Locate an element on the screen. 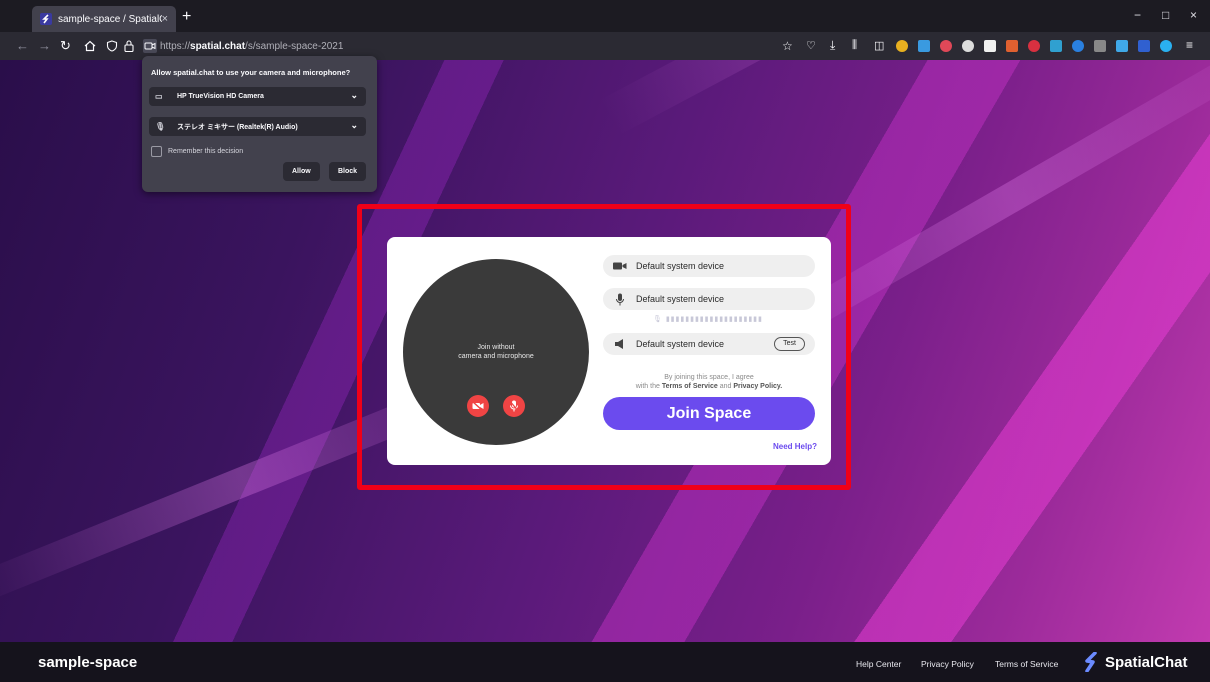 The image size is (1210, 682). test-speaker-button: Test is located at coordinates (789, 344).